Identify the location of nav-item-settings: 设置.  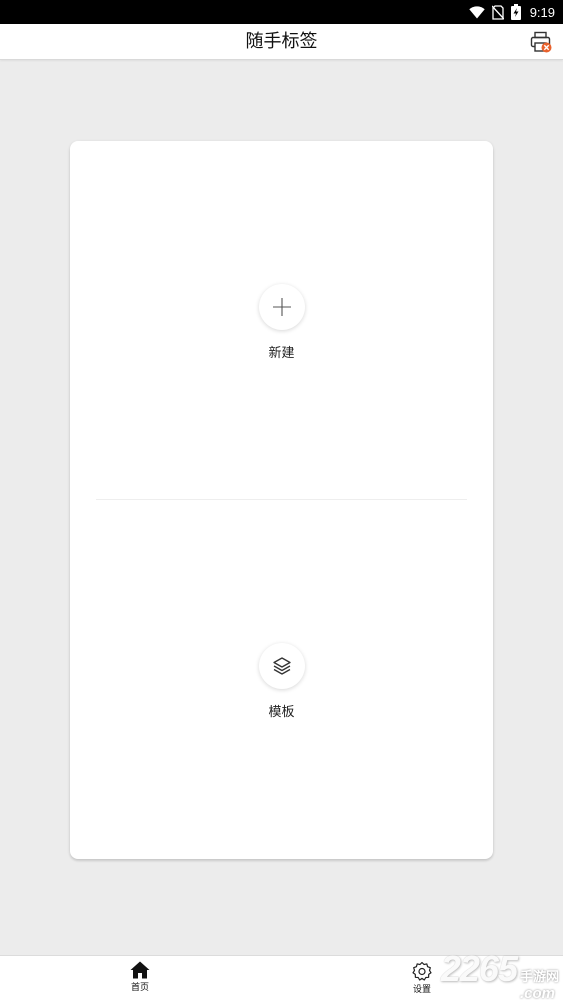
(422, 978).